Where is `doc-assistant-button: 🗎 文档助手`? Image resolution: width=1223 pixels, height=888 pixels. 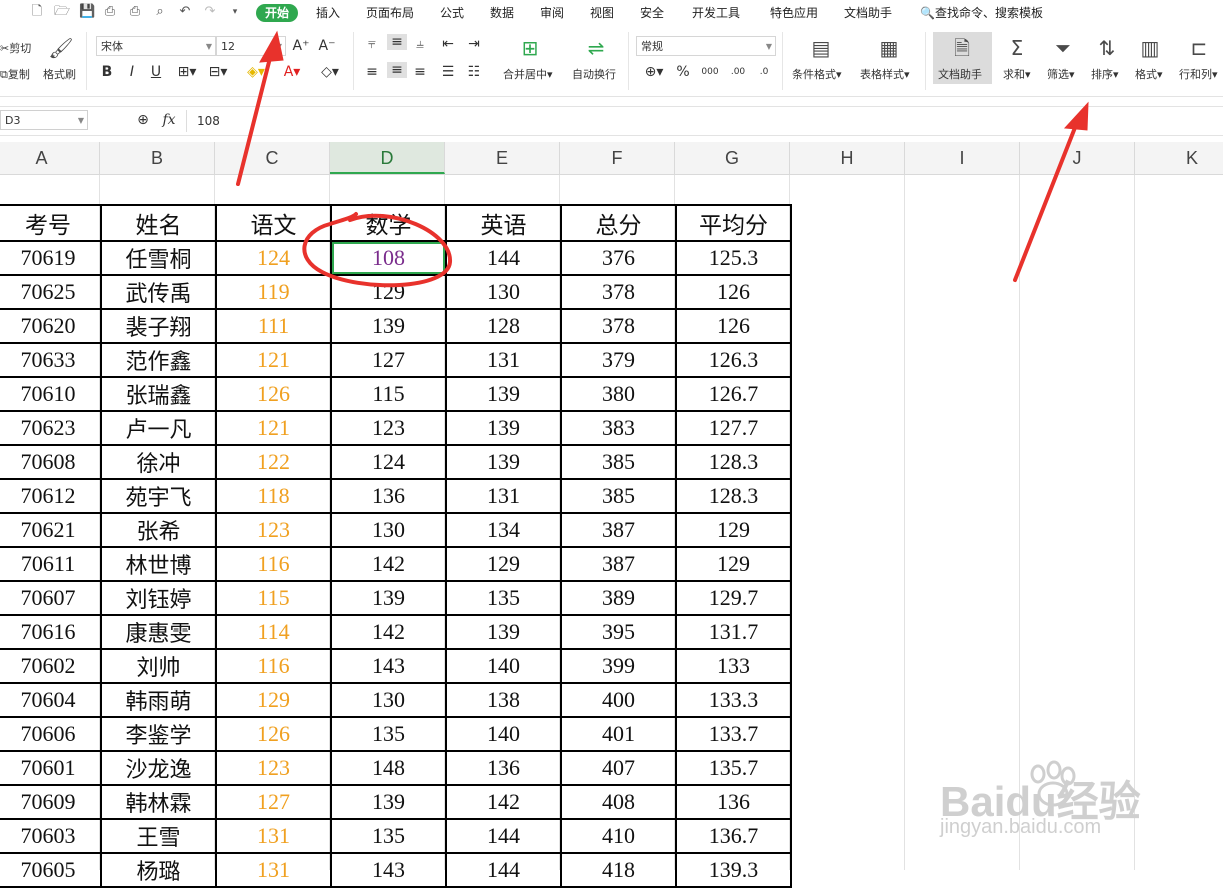 doc-assistant-button: 🗎 文档助手 is located at coordinates (962, 58).